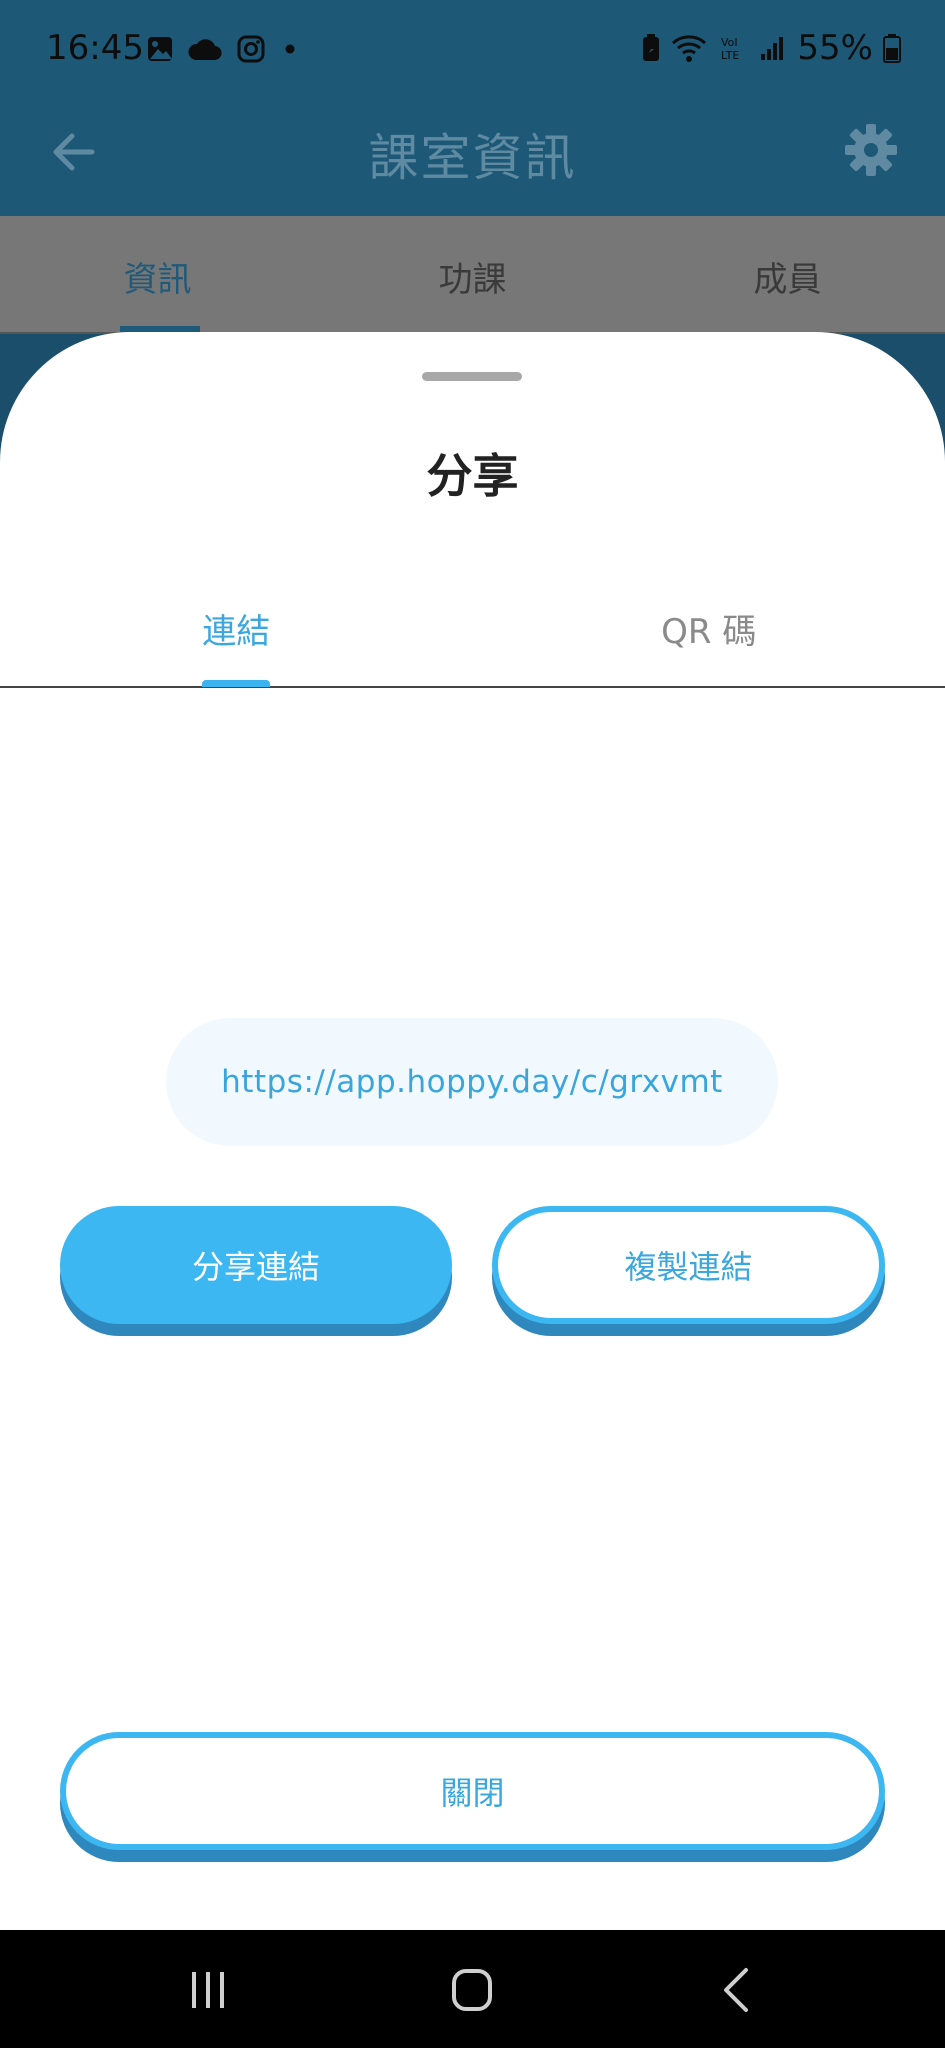 Image resolution: width=945 pixels, height=2048 pixels. I want to click on home-button, so click(472, 1990).